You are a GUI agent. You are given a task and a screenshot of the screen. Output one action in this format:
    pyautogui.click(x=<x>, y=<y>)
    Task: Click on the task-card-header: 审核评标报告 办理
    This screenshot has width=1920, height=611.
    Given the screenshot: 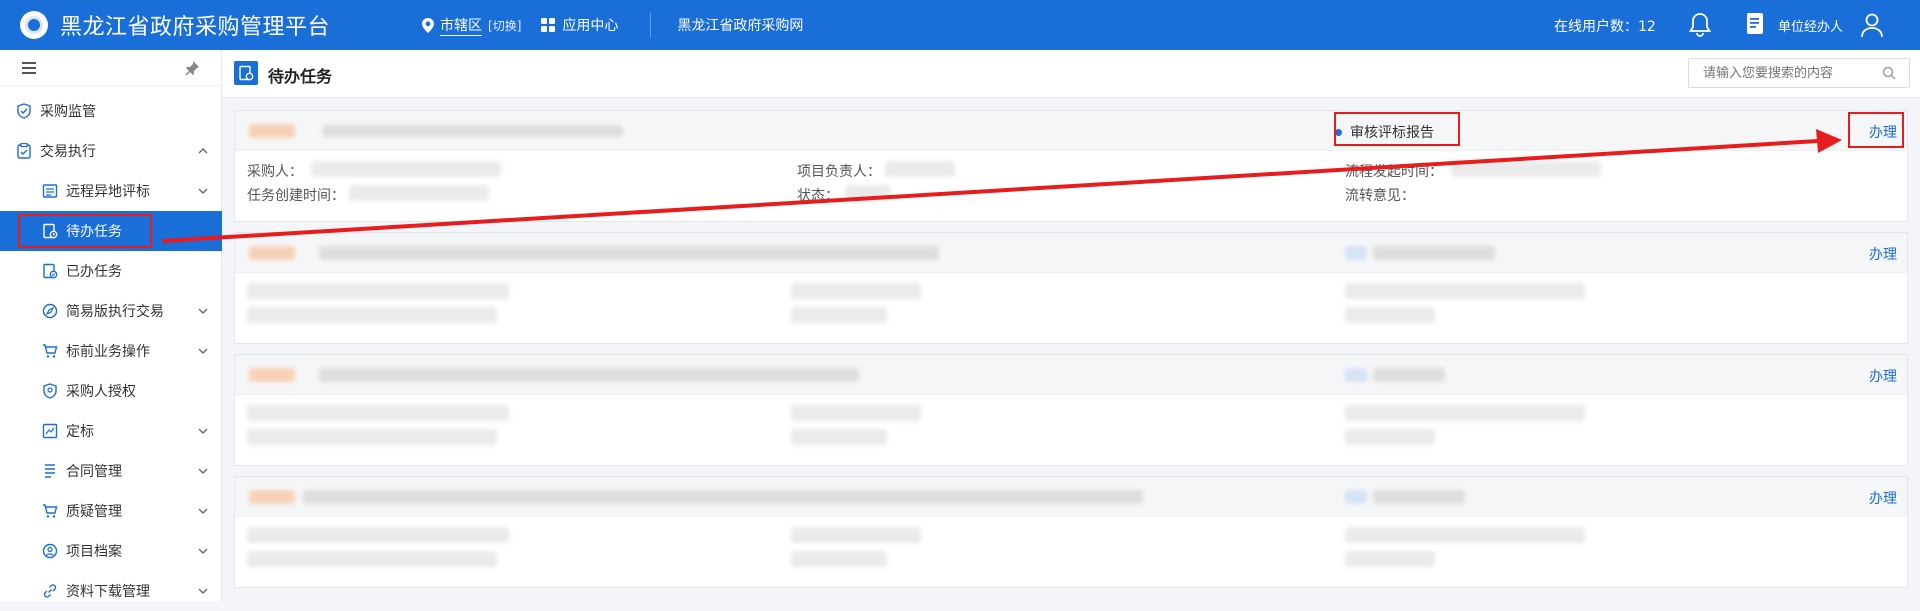 What is the action you would take?
    pyautogui.click(x=1071, y=131)
    